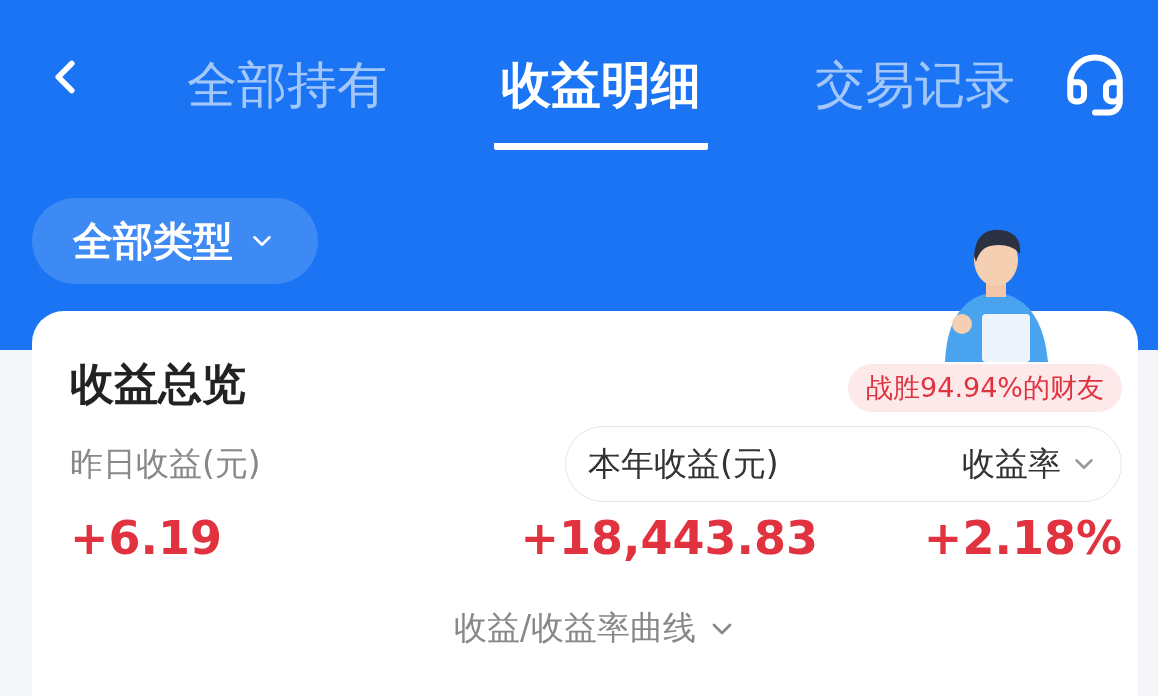 This screenshot has height=696, width=1158. What do you see at coordinates (683, 463) in the screenshot?
I see `year-label: 本年收益(元)` at bounding box center [683, 463].